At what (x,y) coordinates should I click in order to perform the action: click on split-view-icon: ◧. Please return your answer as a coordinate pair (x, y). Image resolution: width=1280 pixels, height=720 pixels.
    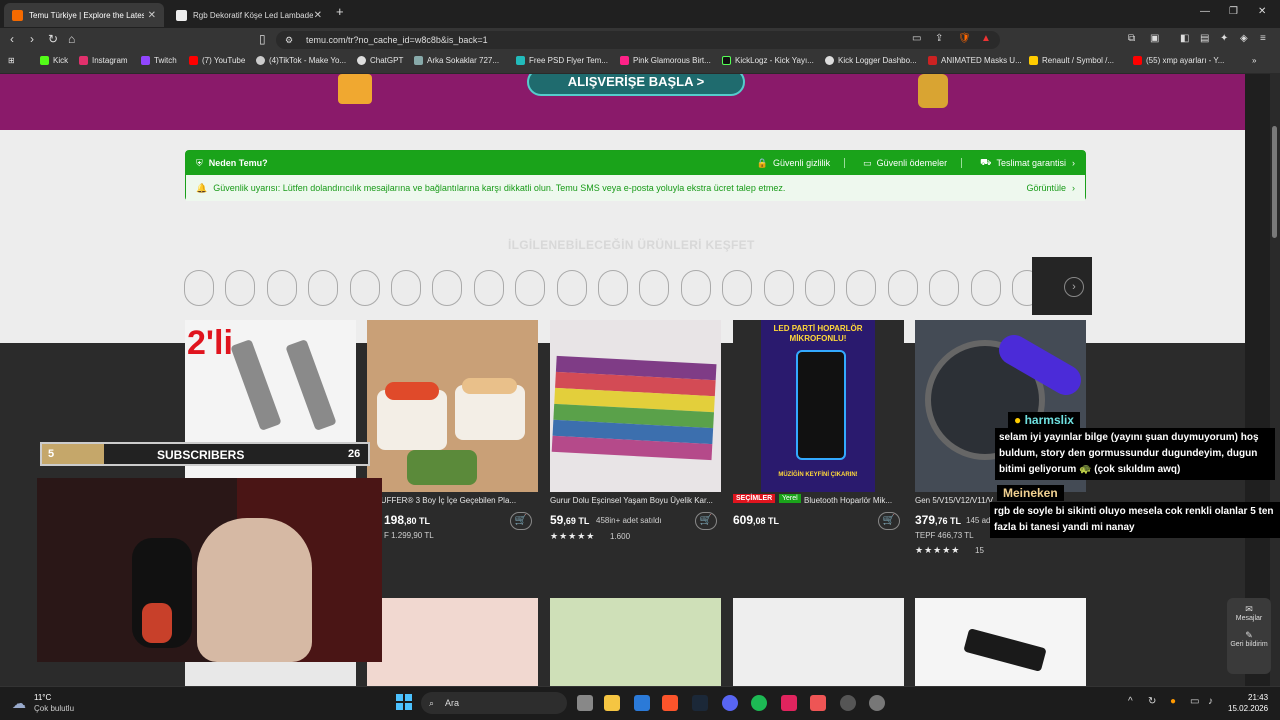
    Looking at the image, I should click on (1184, 38).